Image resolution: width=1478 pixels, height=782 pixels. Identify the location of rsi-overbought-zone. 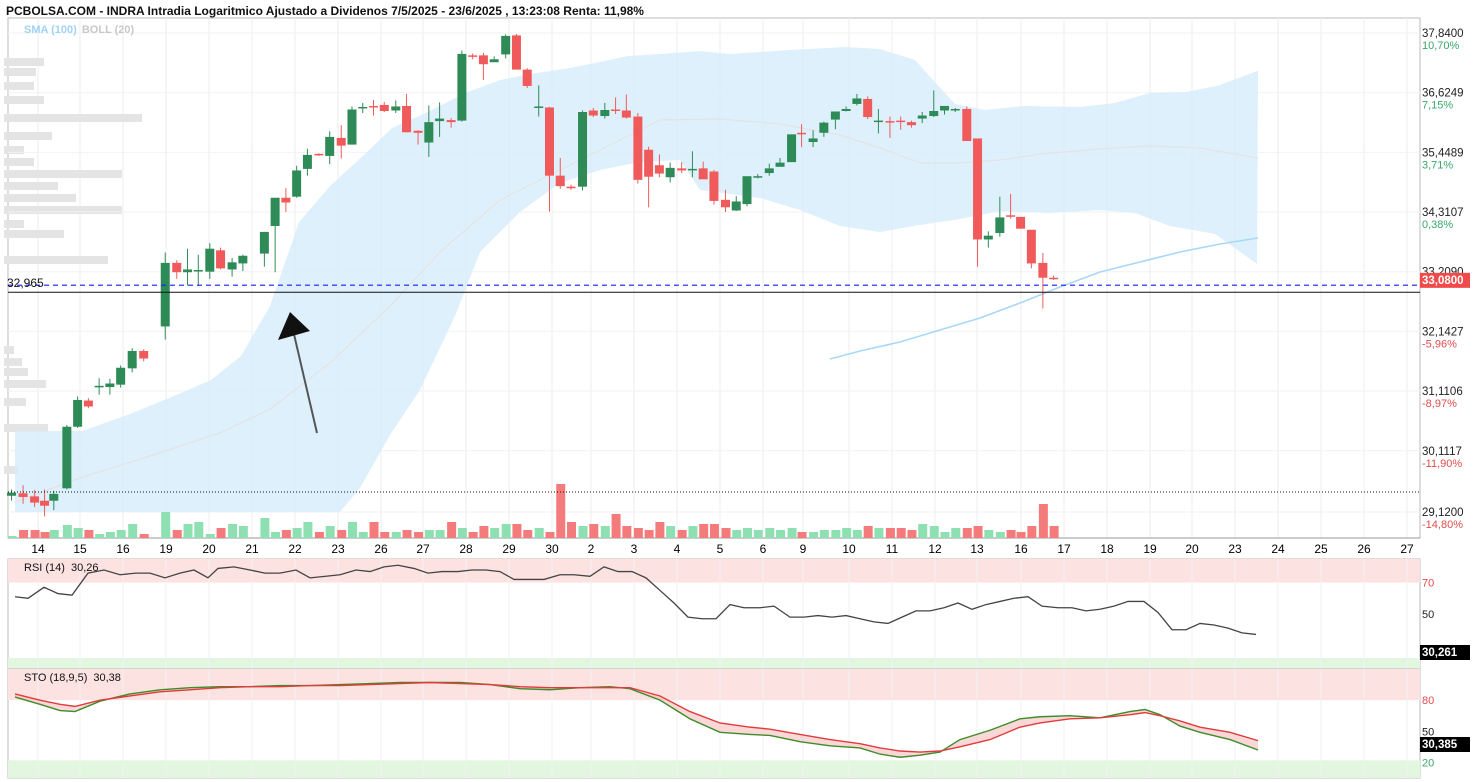
(714, 571).